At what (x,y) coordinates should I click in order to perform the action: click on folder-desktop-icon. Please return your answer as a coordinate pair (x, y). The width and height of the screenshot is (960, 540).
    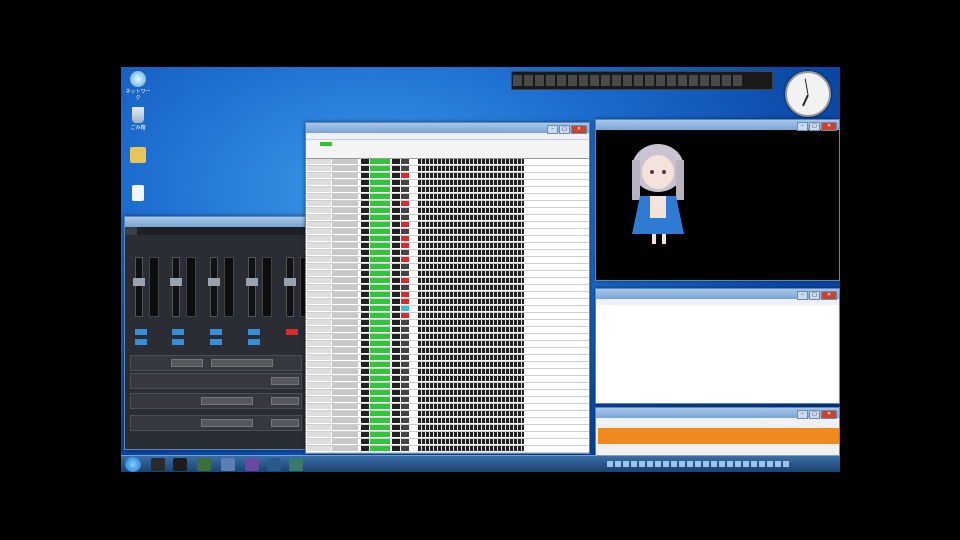
    Looking at the image, I should click on (138, 164).